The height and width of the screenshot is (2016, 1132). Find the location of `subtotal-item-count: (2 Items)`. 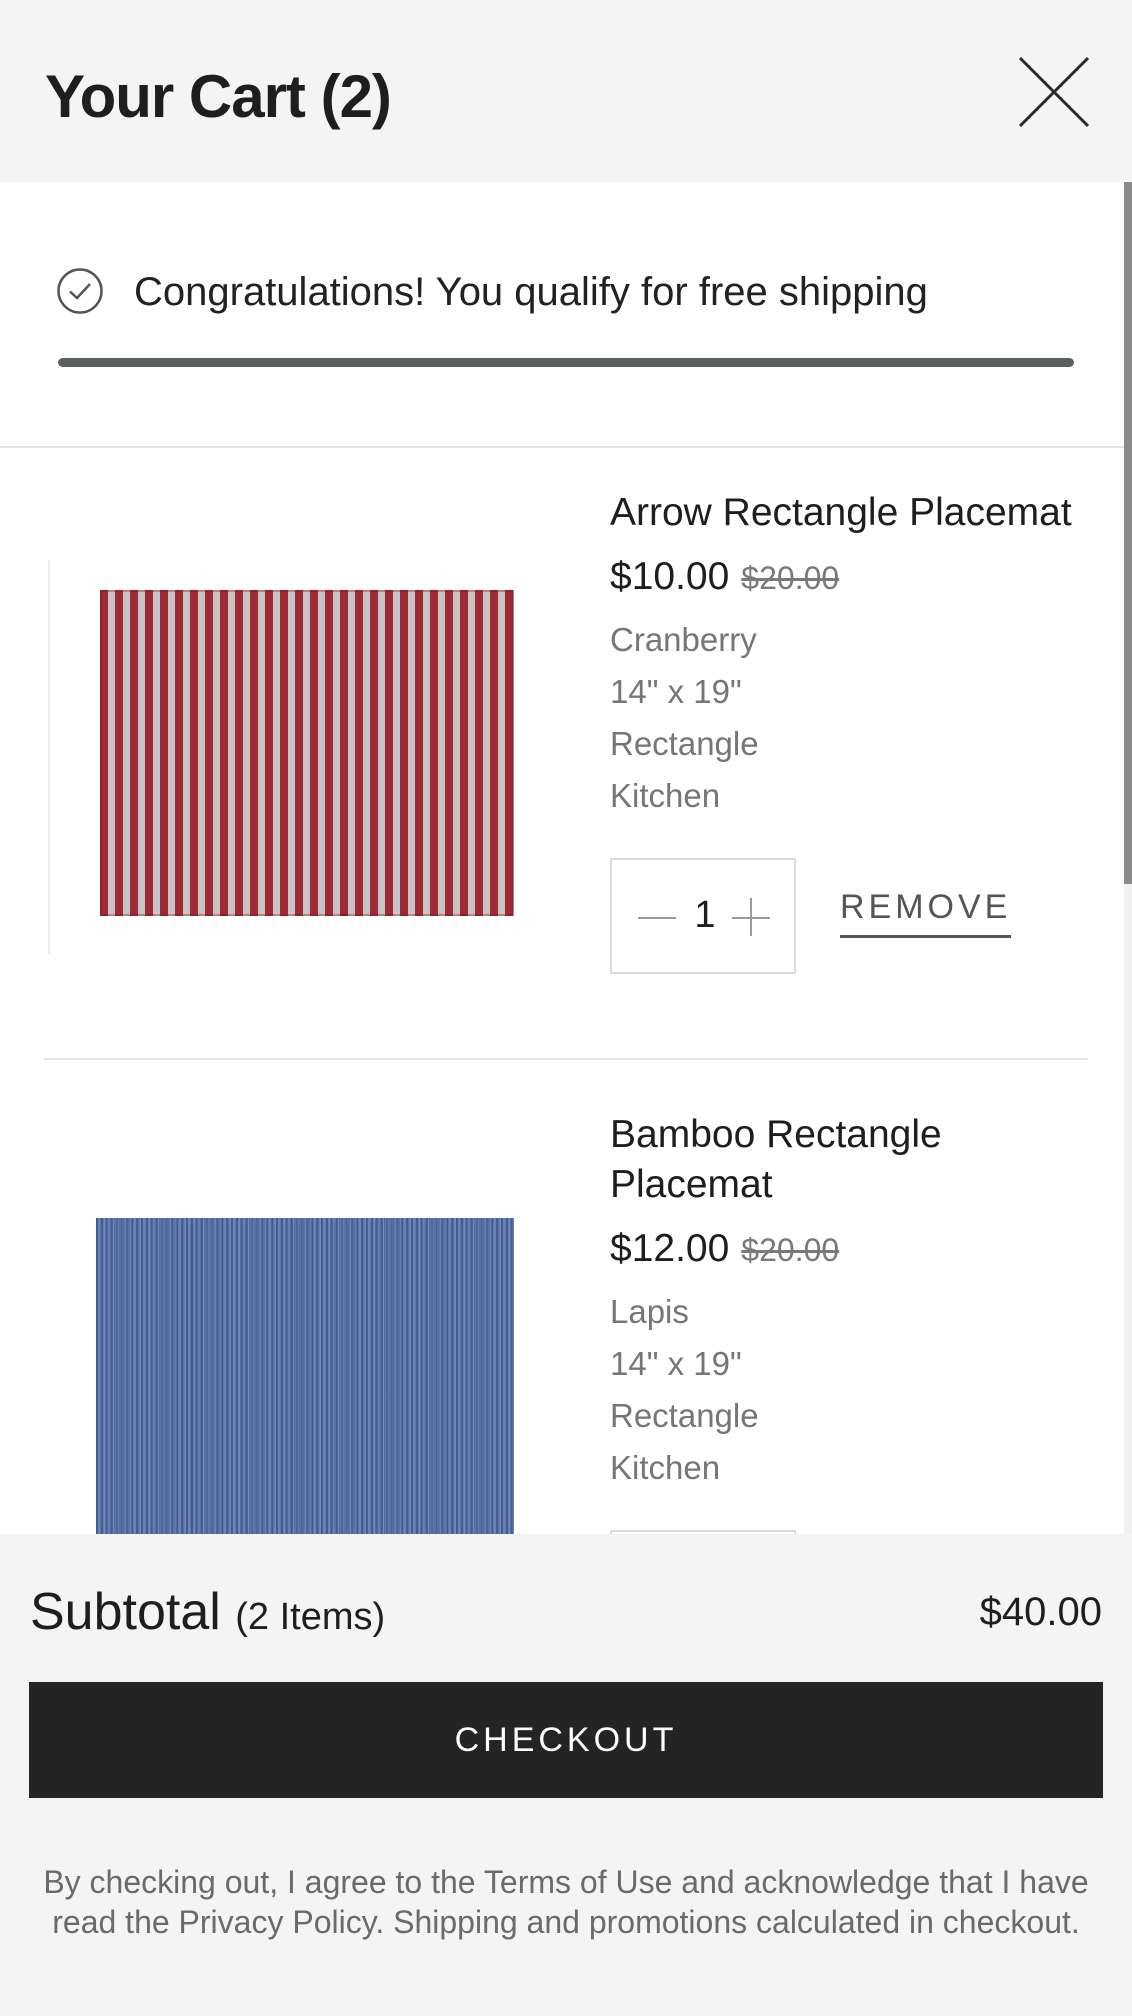

subtotal-item-count: (2 Items) is located at coordinates (310, 1617).